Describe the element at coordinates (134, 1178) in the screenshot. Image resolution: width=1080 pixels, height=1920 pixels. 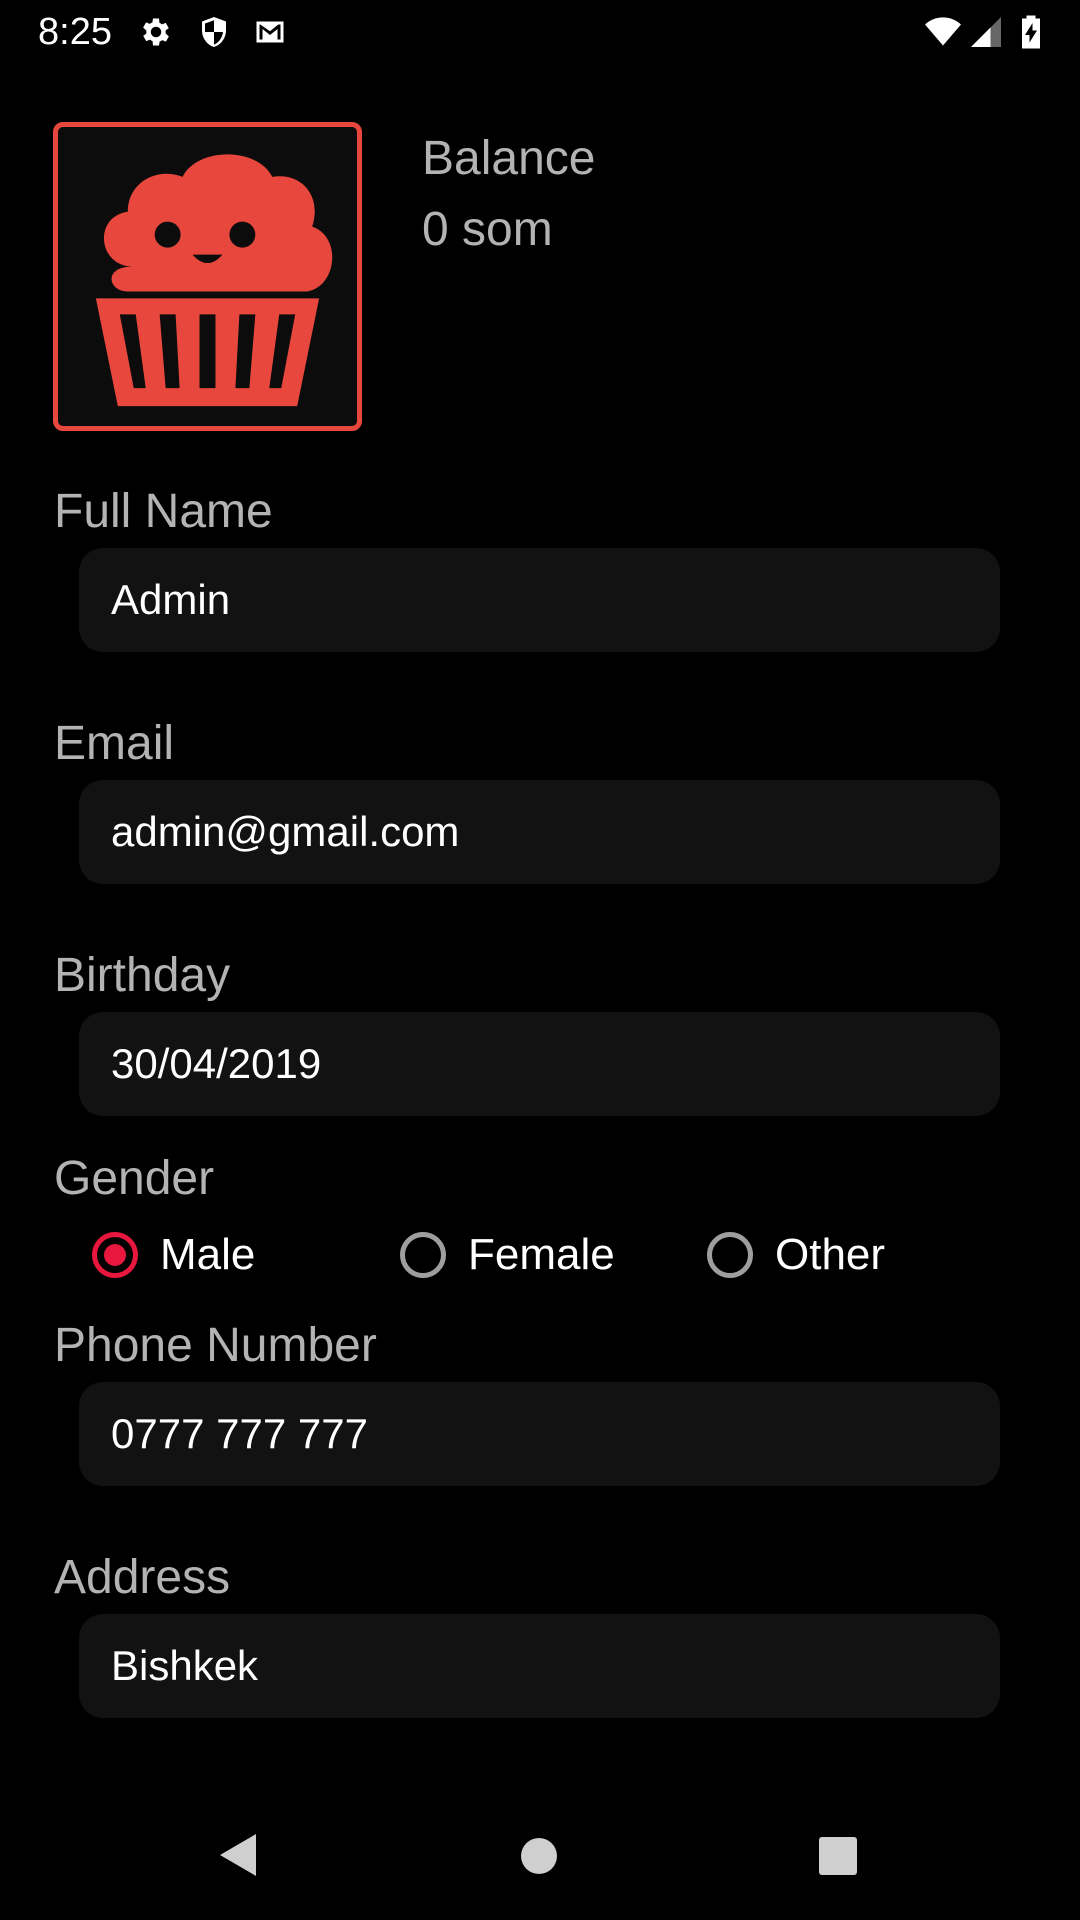
I see `gender-label: Gender` at that location.